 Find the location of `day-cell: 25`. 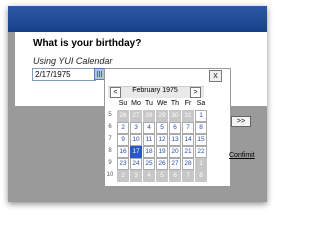

day-cell: 25 is located at coordinates (149, 164).